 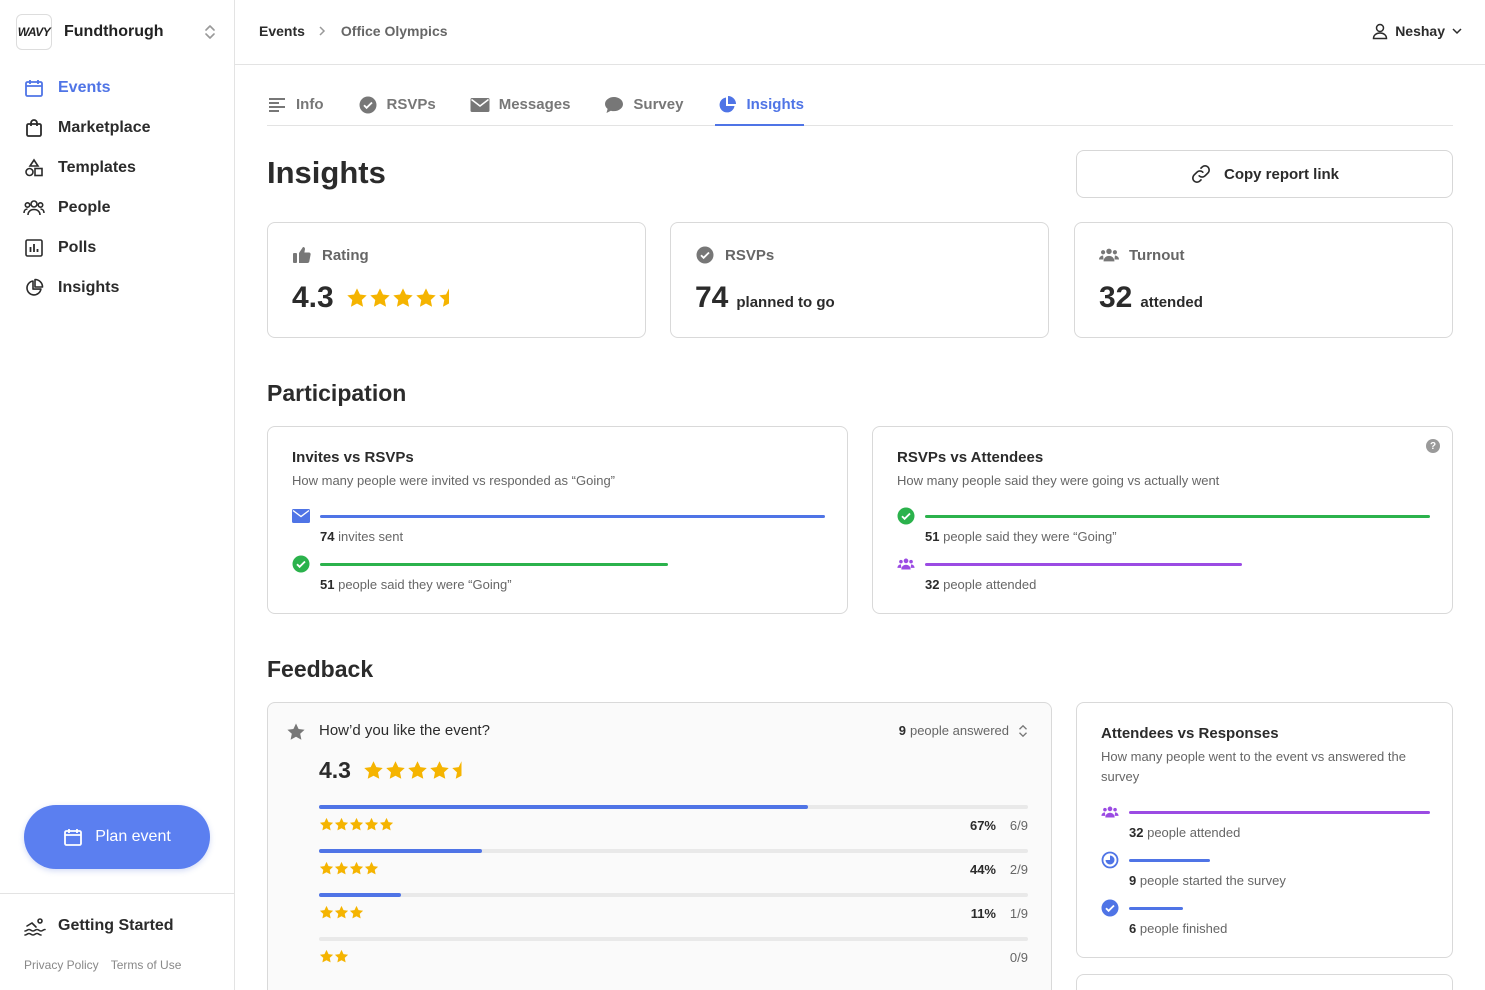 I want to click on row-percent: 67%, so click(x=982, y=825).